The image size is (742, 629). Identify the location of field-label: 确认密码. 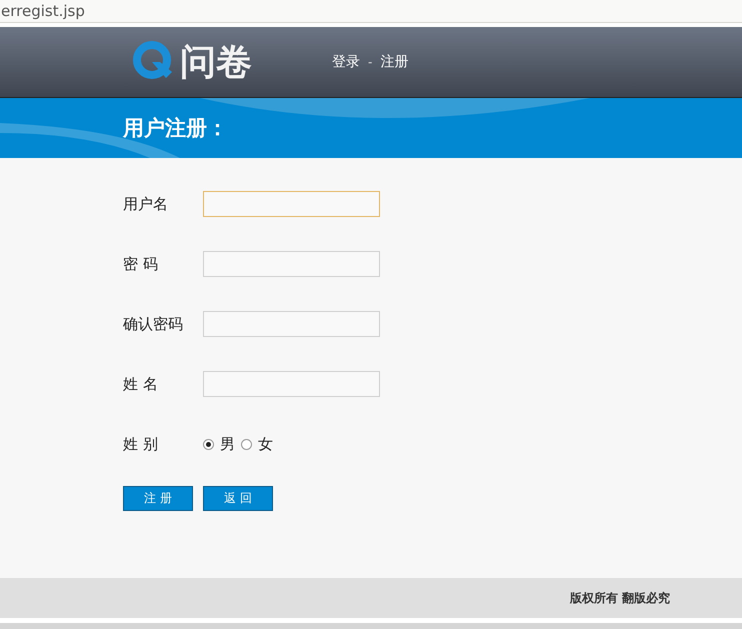
(153, 324).